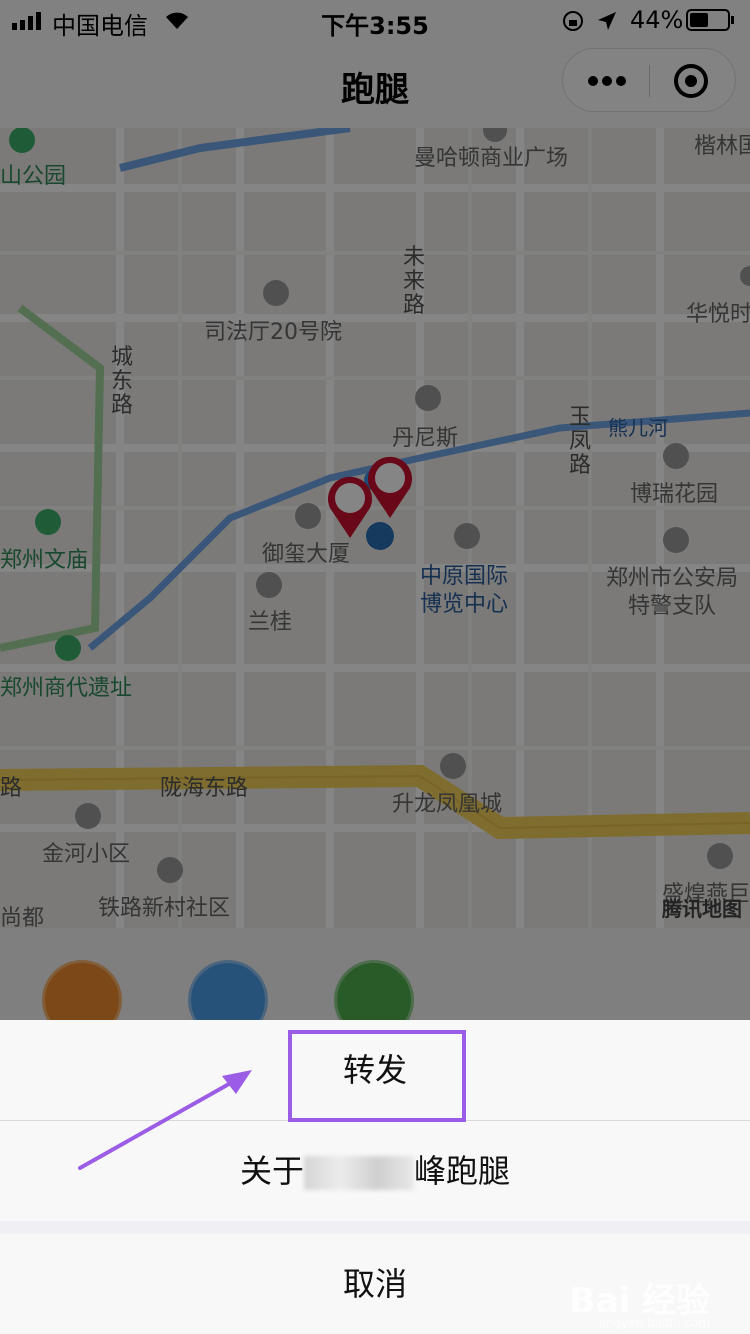 The image size is (750, 1334). Describe the element at coordinates (639, 1301) in the screenshot. I see `watermark: Bai 经验` at that location.